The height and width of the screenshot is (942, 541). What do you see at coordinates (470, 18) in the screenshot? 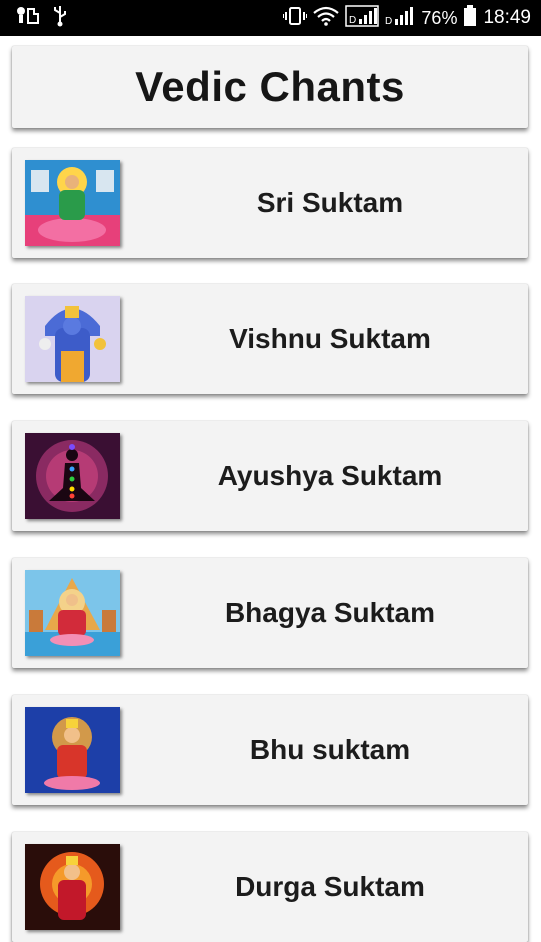
I see `battery-icon` at bounding box center [470, 18].